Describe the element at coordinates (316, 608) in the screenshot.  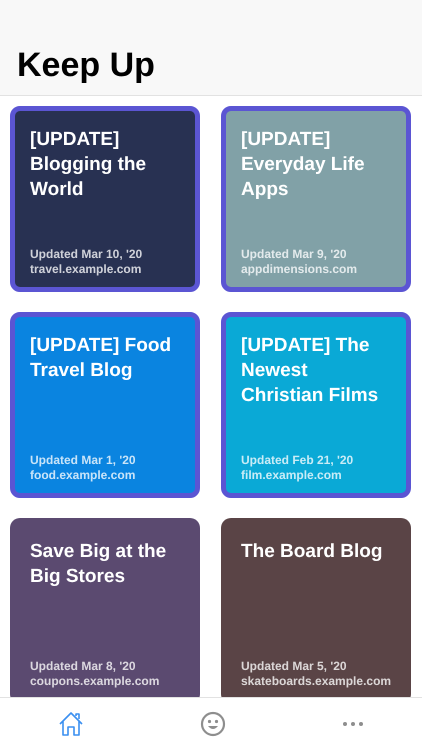
I see `feed-card: The Board Blog Updated Mar 5, '20 skateboards.example.com` at that location.